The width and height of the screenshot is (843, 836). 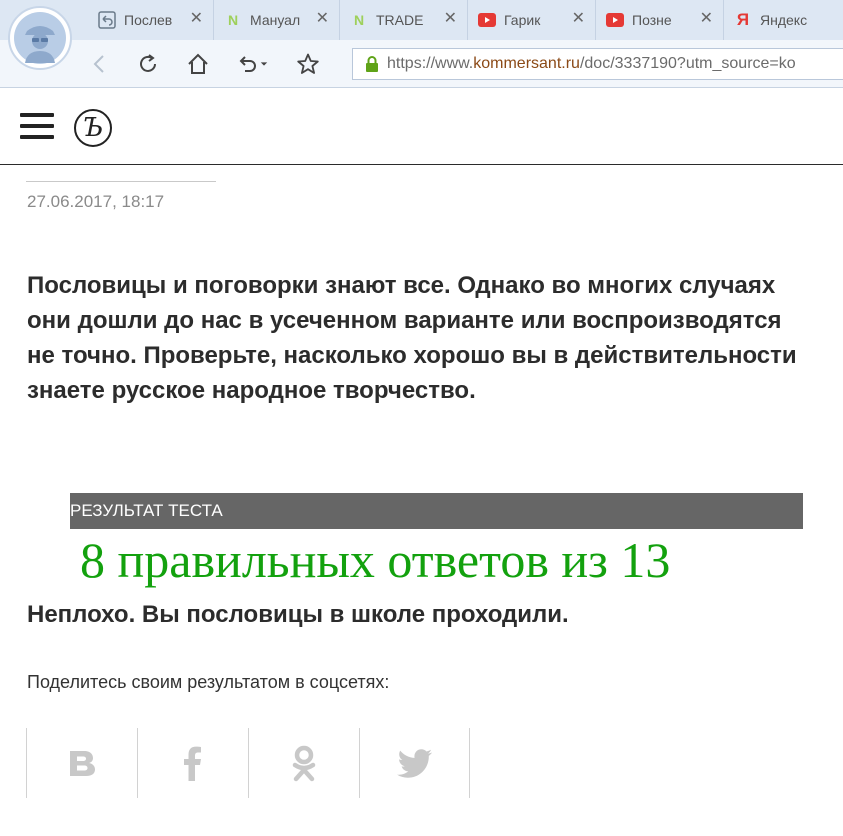 I want to click on tab-proverbs: Послев ✕, so click(x=151, y=20).